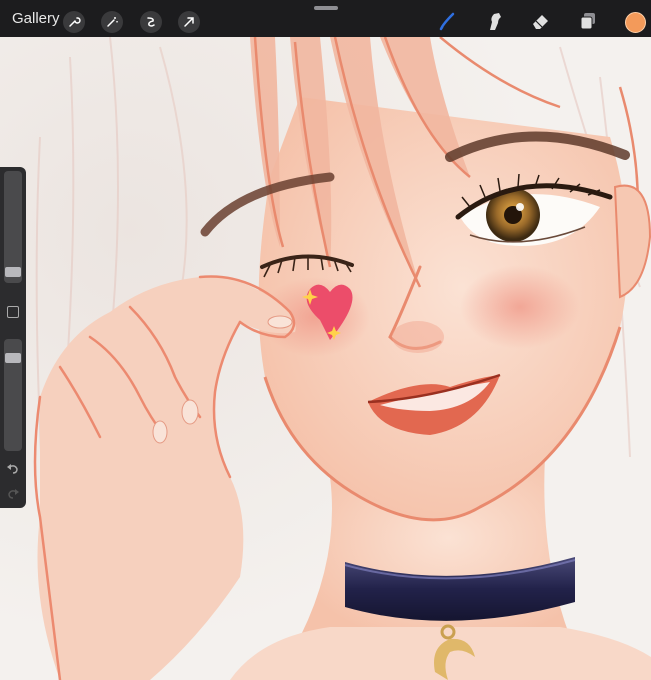 This screenshot has height=680, width=651. I want to click on redo-icon, so click(13, 494).